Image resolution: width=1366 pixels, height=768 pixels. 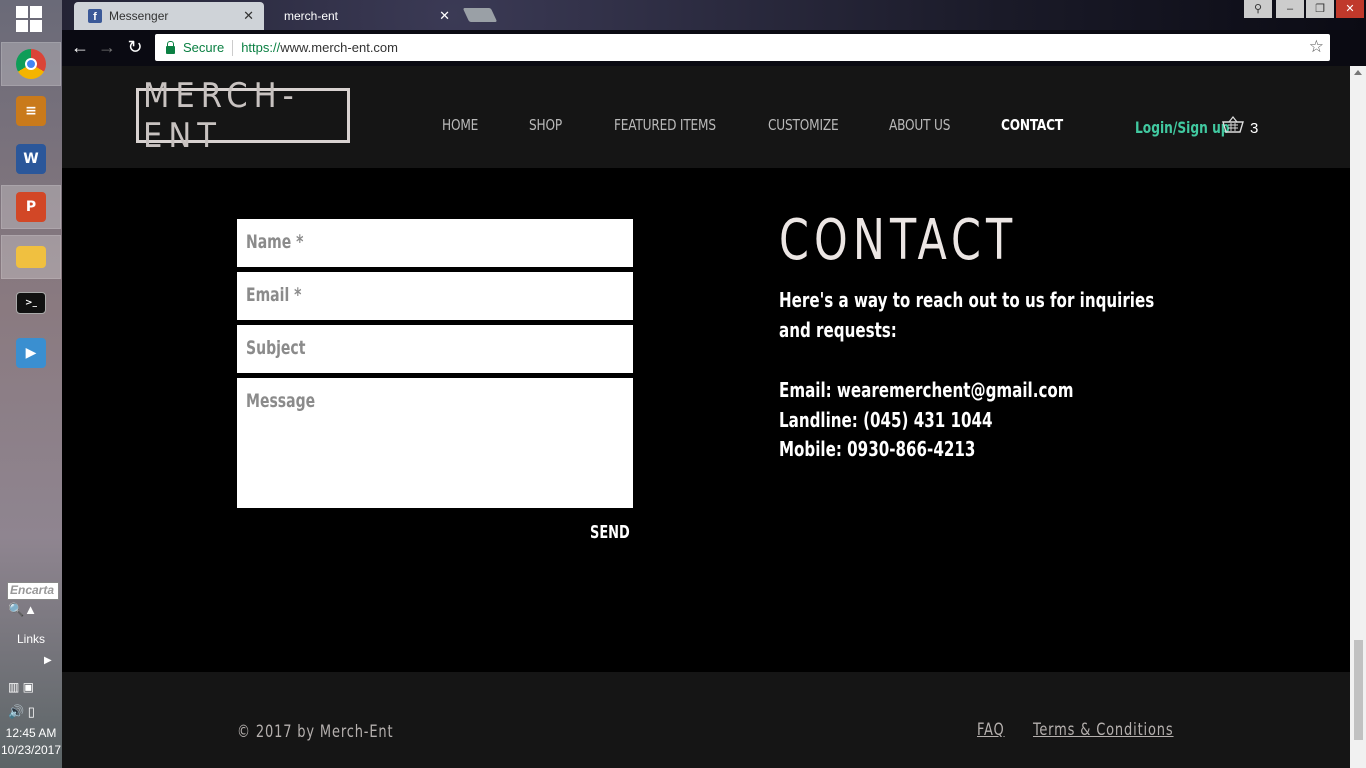 I want to click on login-signup-link: Login/Sign up, so click(x=1182, y=127).